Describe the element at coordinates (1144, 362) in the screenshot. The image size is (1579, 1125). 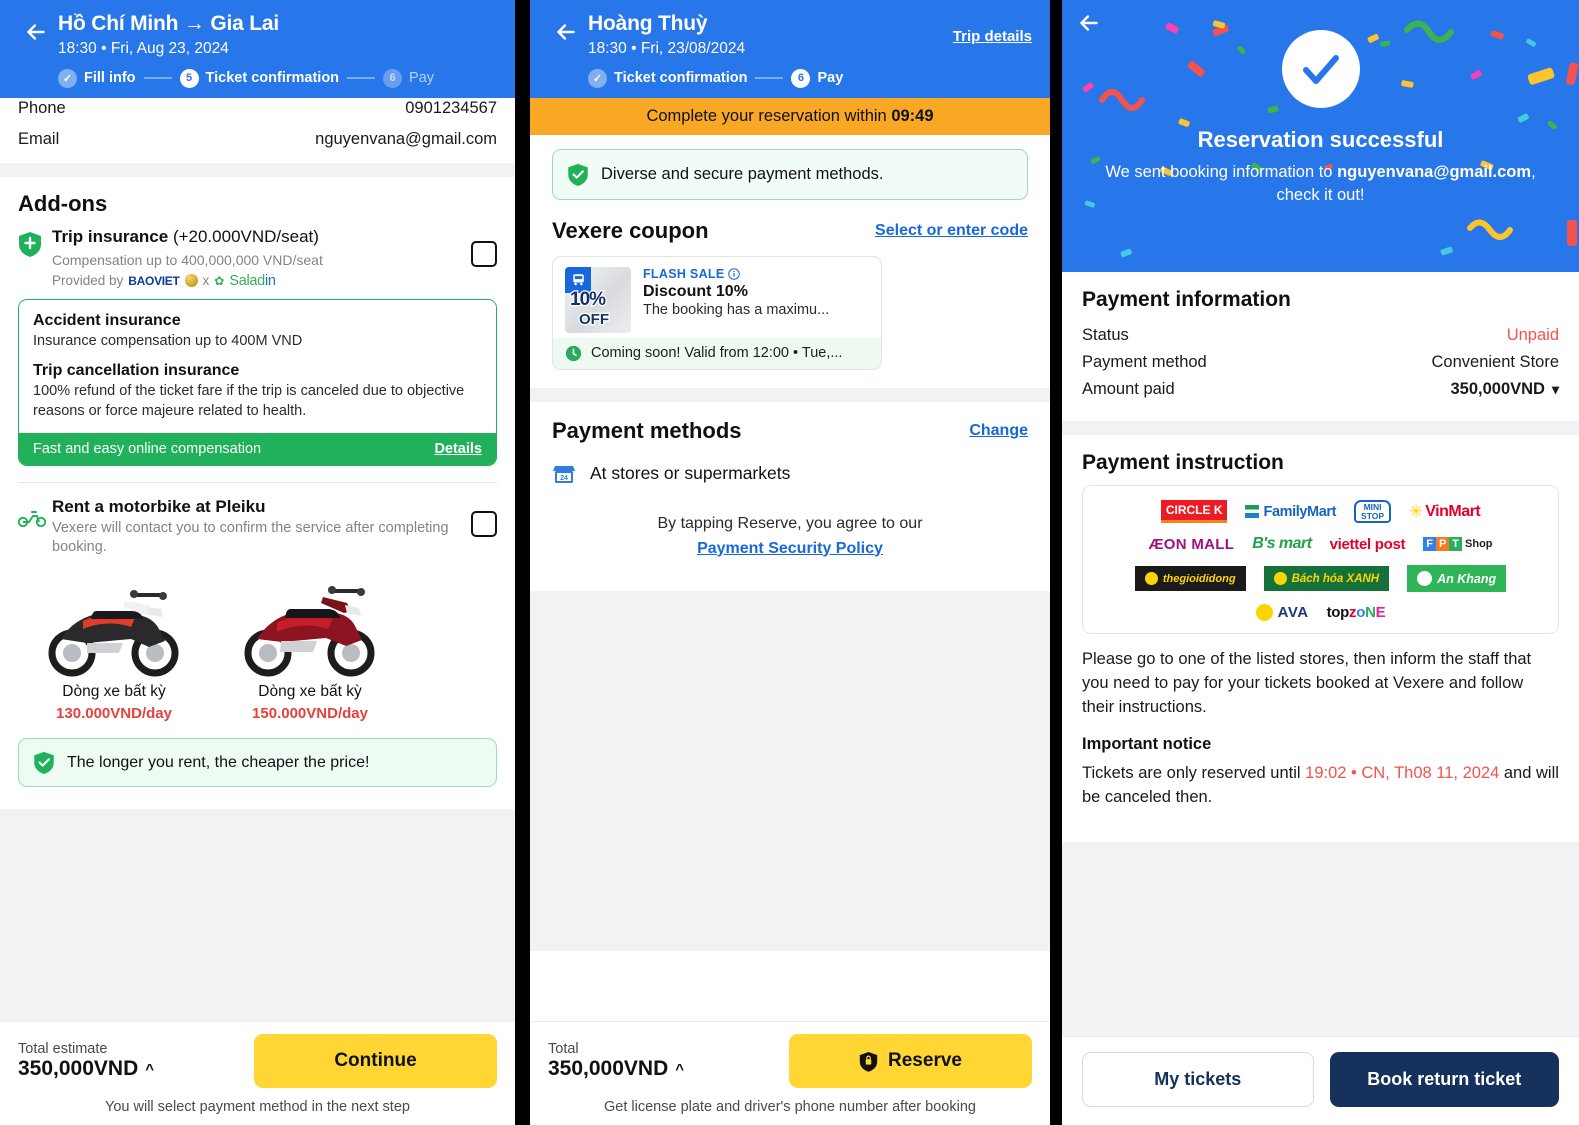
I see `payment-method-label: Payment method` at that location.